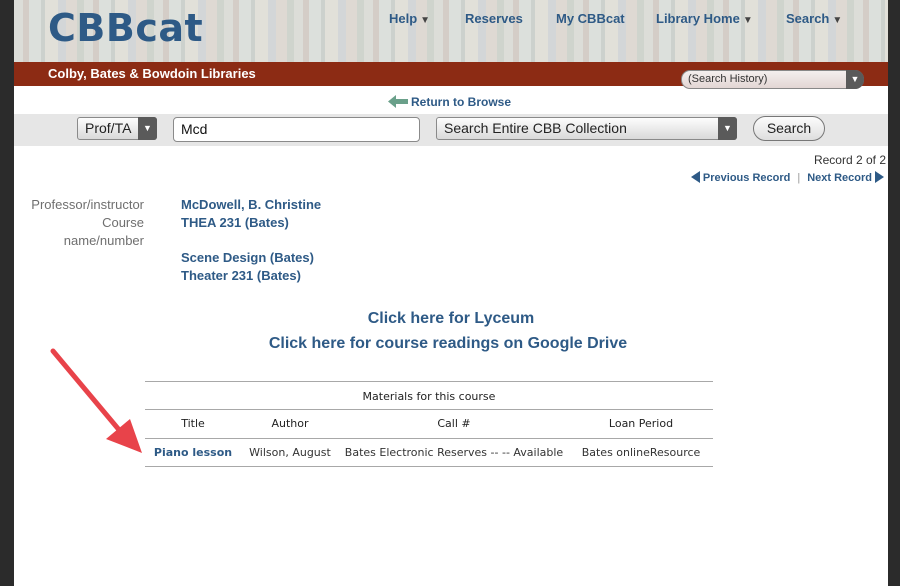 The width and height of the screenshot is (900, 586). Describe the element at coordinates (123, 222) in the screenshot. I see `label-course: Course` at that location.